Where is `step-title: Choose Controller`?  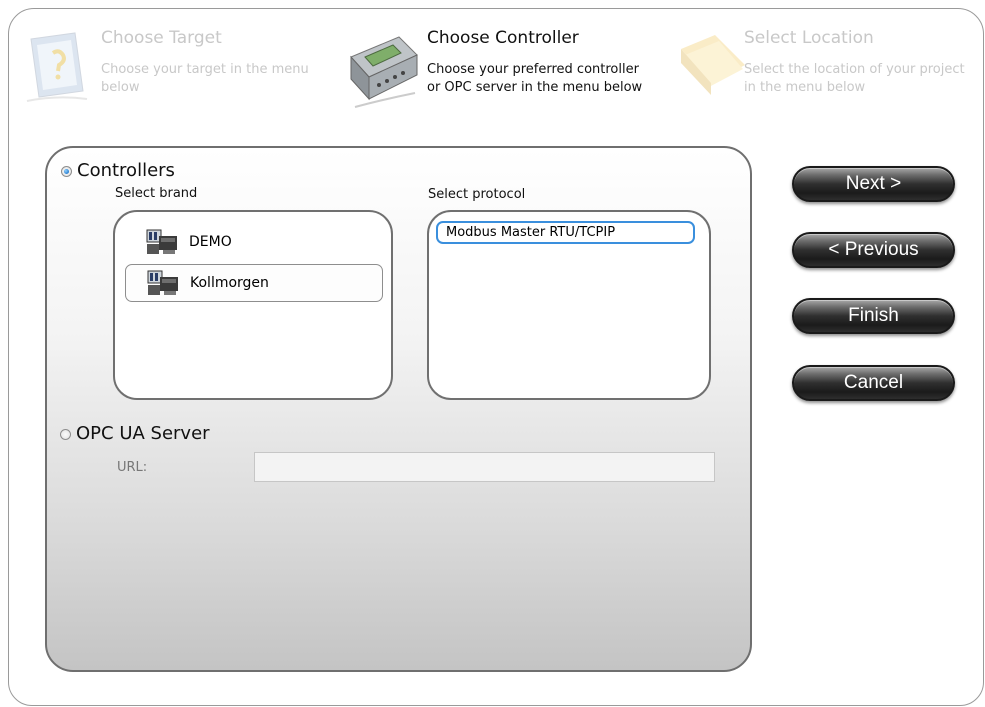 step-title: Choose Controller is located at coordinates (503, 38).